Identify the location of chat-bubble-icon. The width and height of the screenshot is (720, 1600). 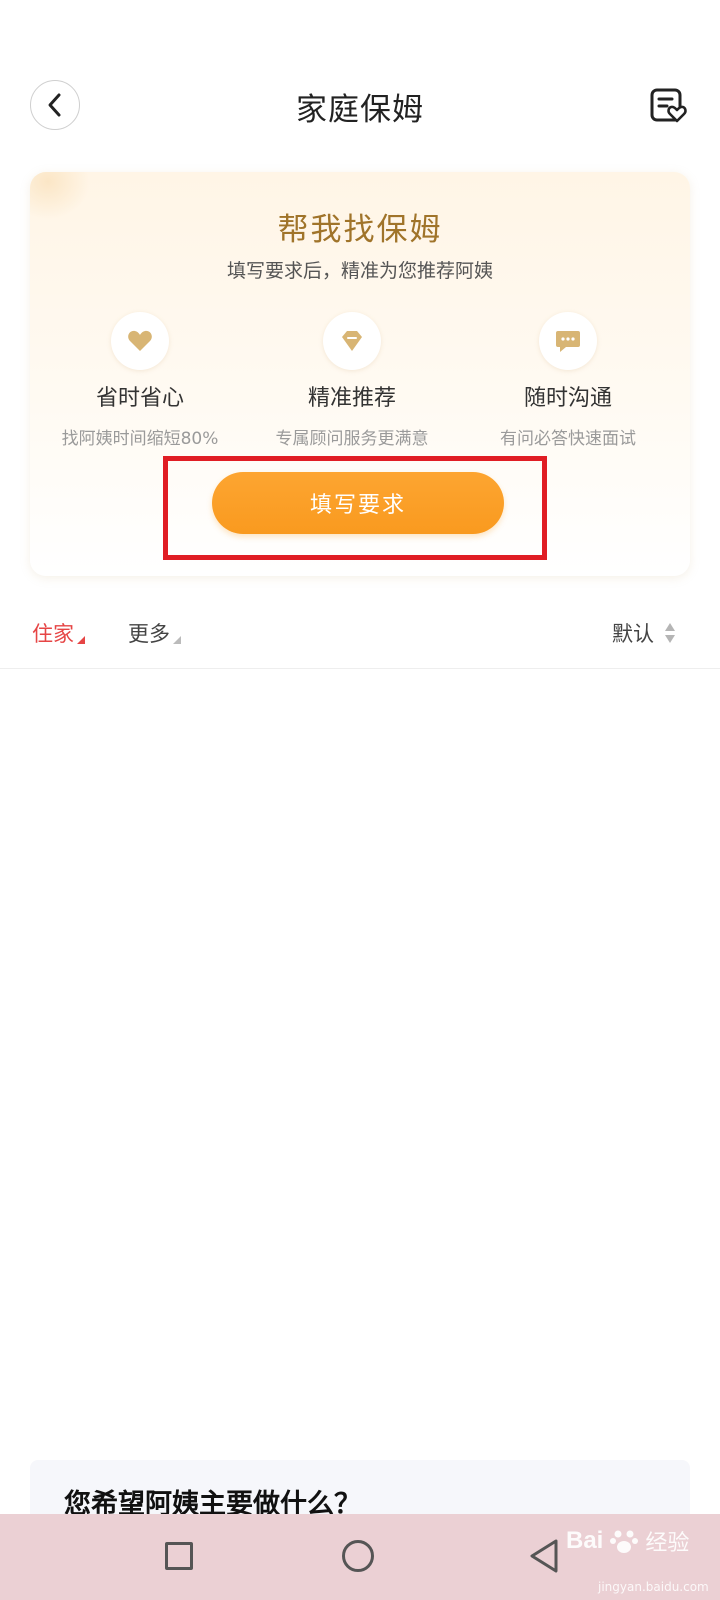
(568, 341).